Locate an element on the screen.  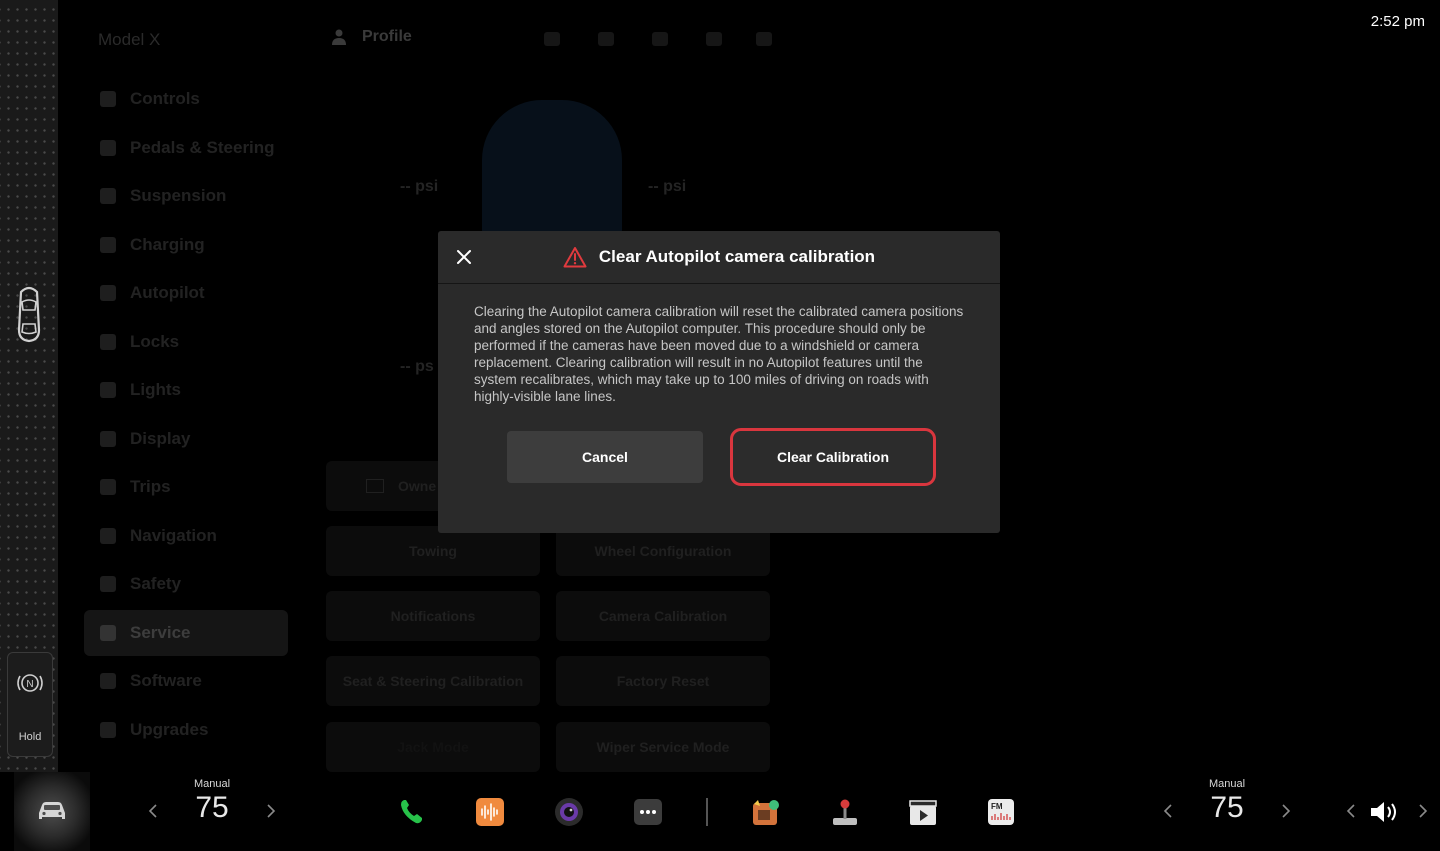
sidebar-item-safety: Safety is located at coordinates (186, 584).